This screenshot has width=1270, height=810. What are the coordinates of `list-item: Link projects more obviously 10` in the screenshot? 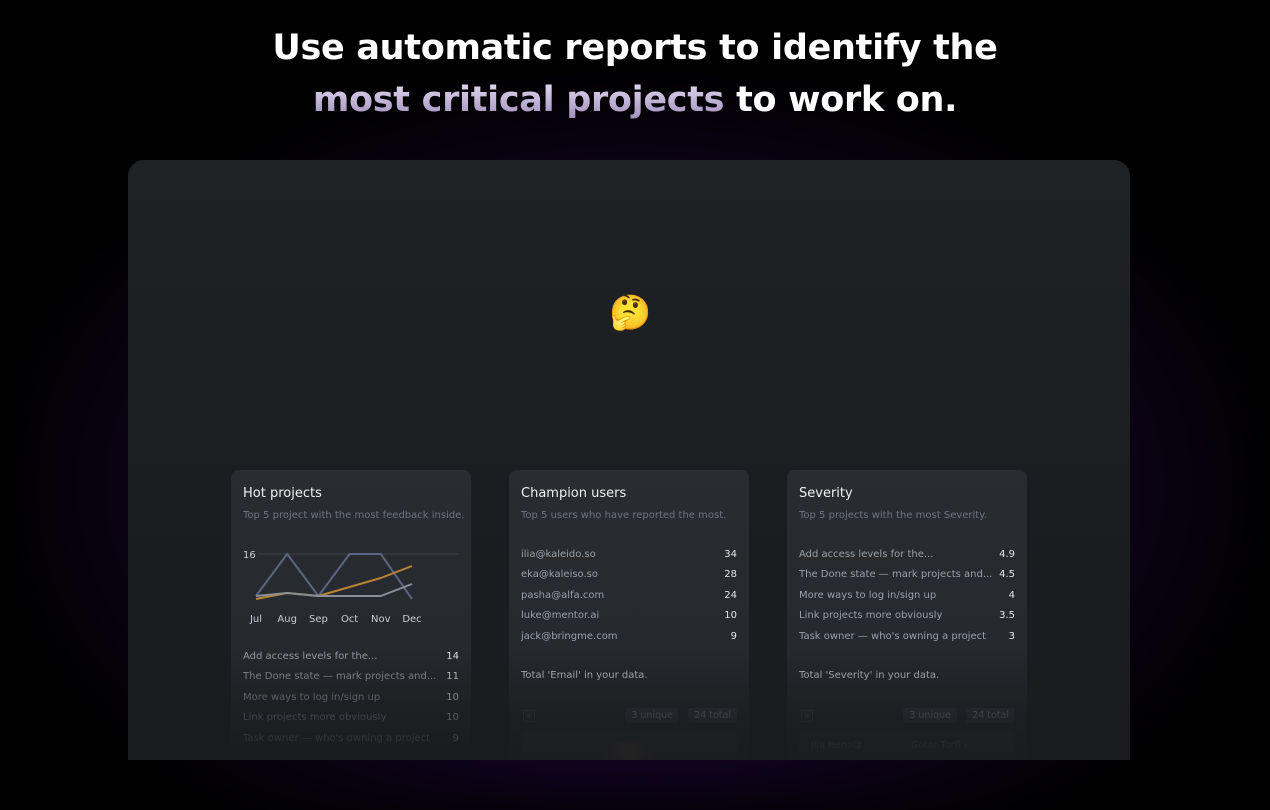 It's located at (351, 718).